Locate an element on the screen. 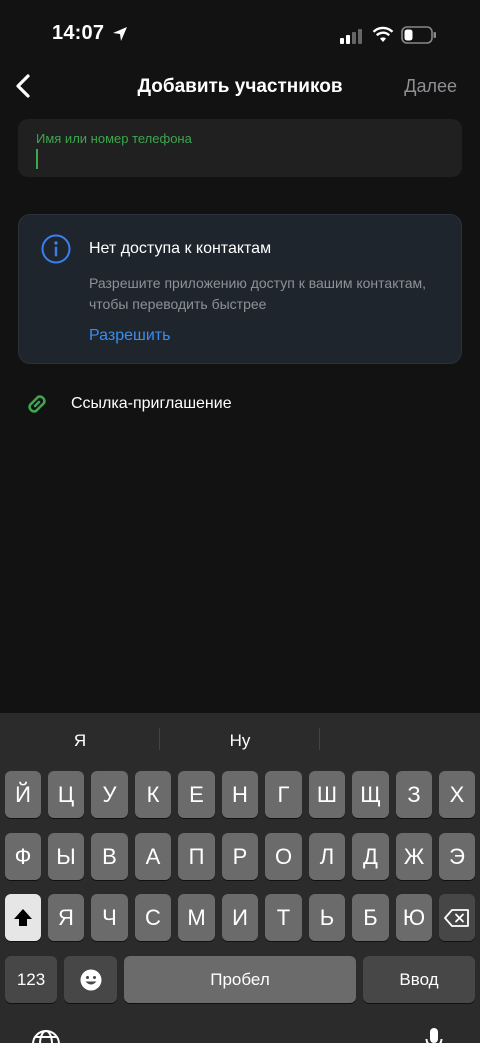 The width and height of the screenshot is (480, 1043). invite-link-row: Ссылка-приглашение is located at coordinates (240, 404).